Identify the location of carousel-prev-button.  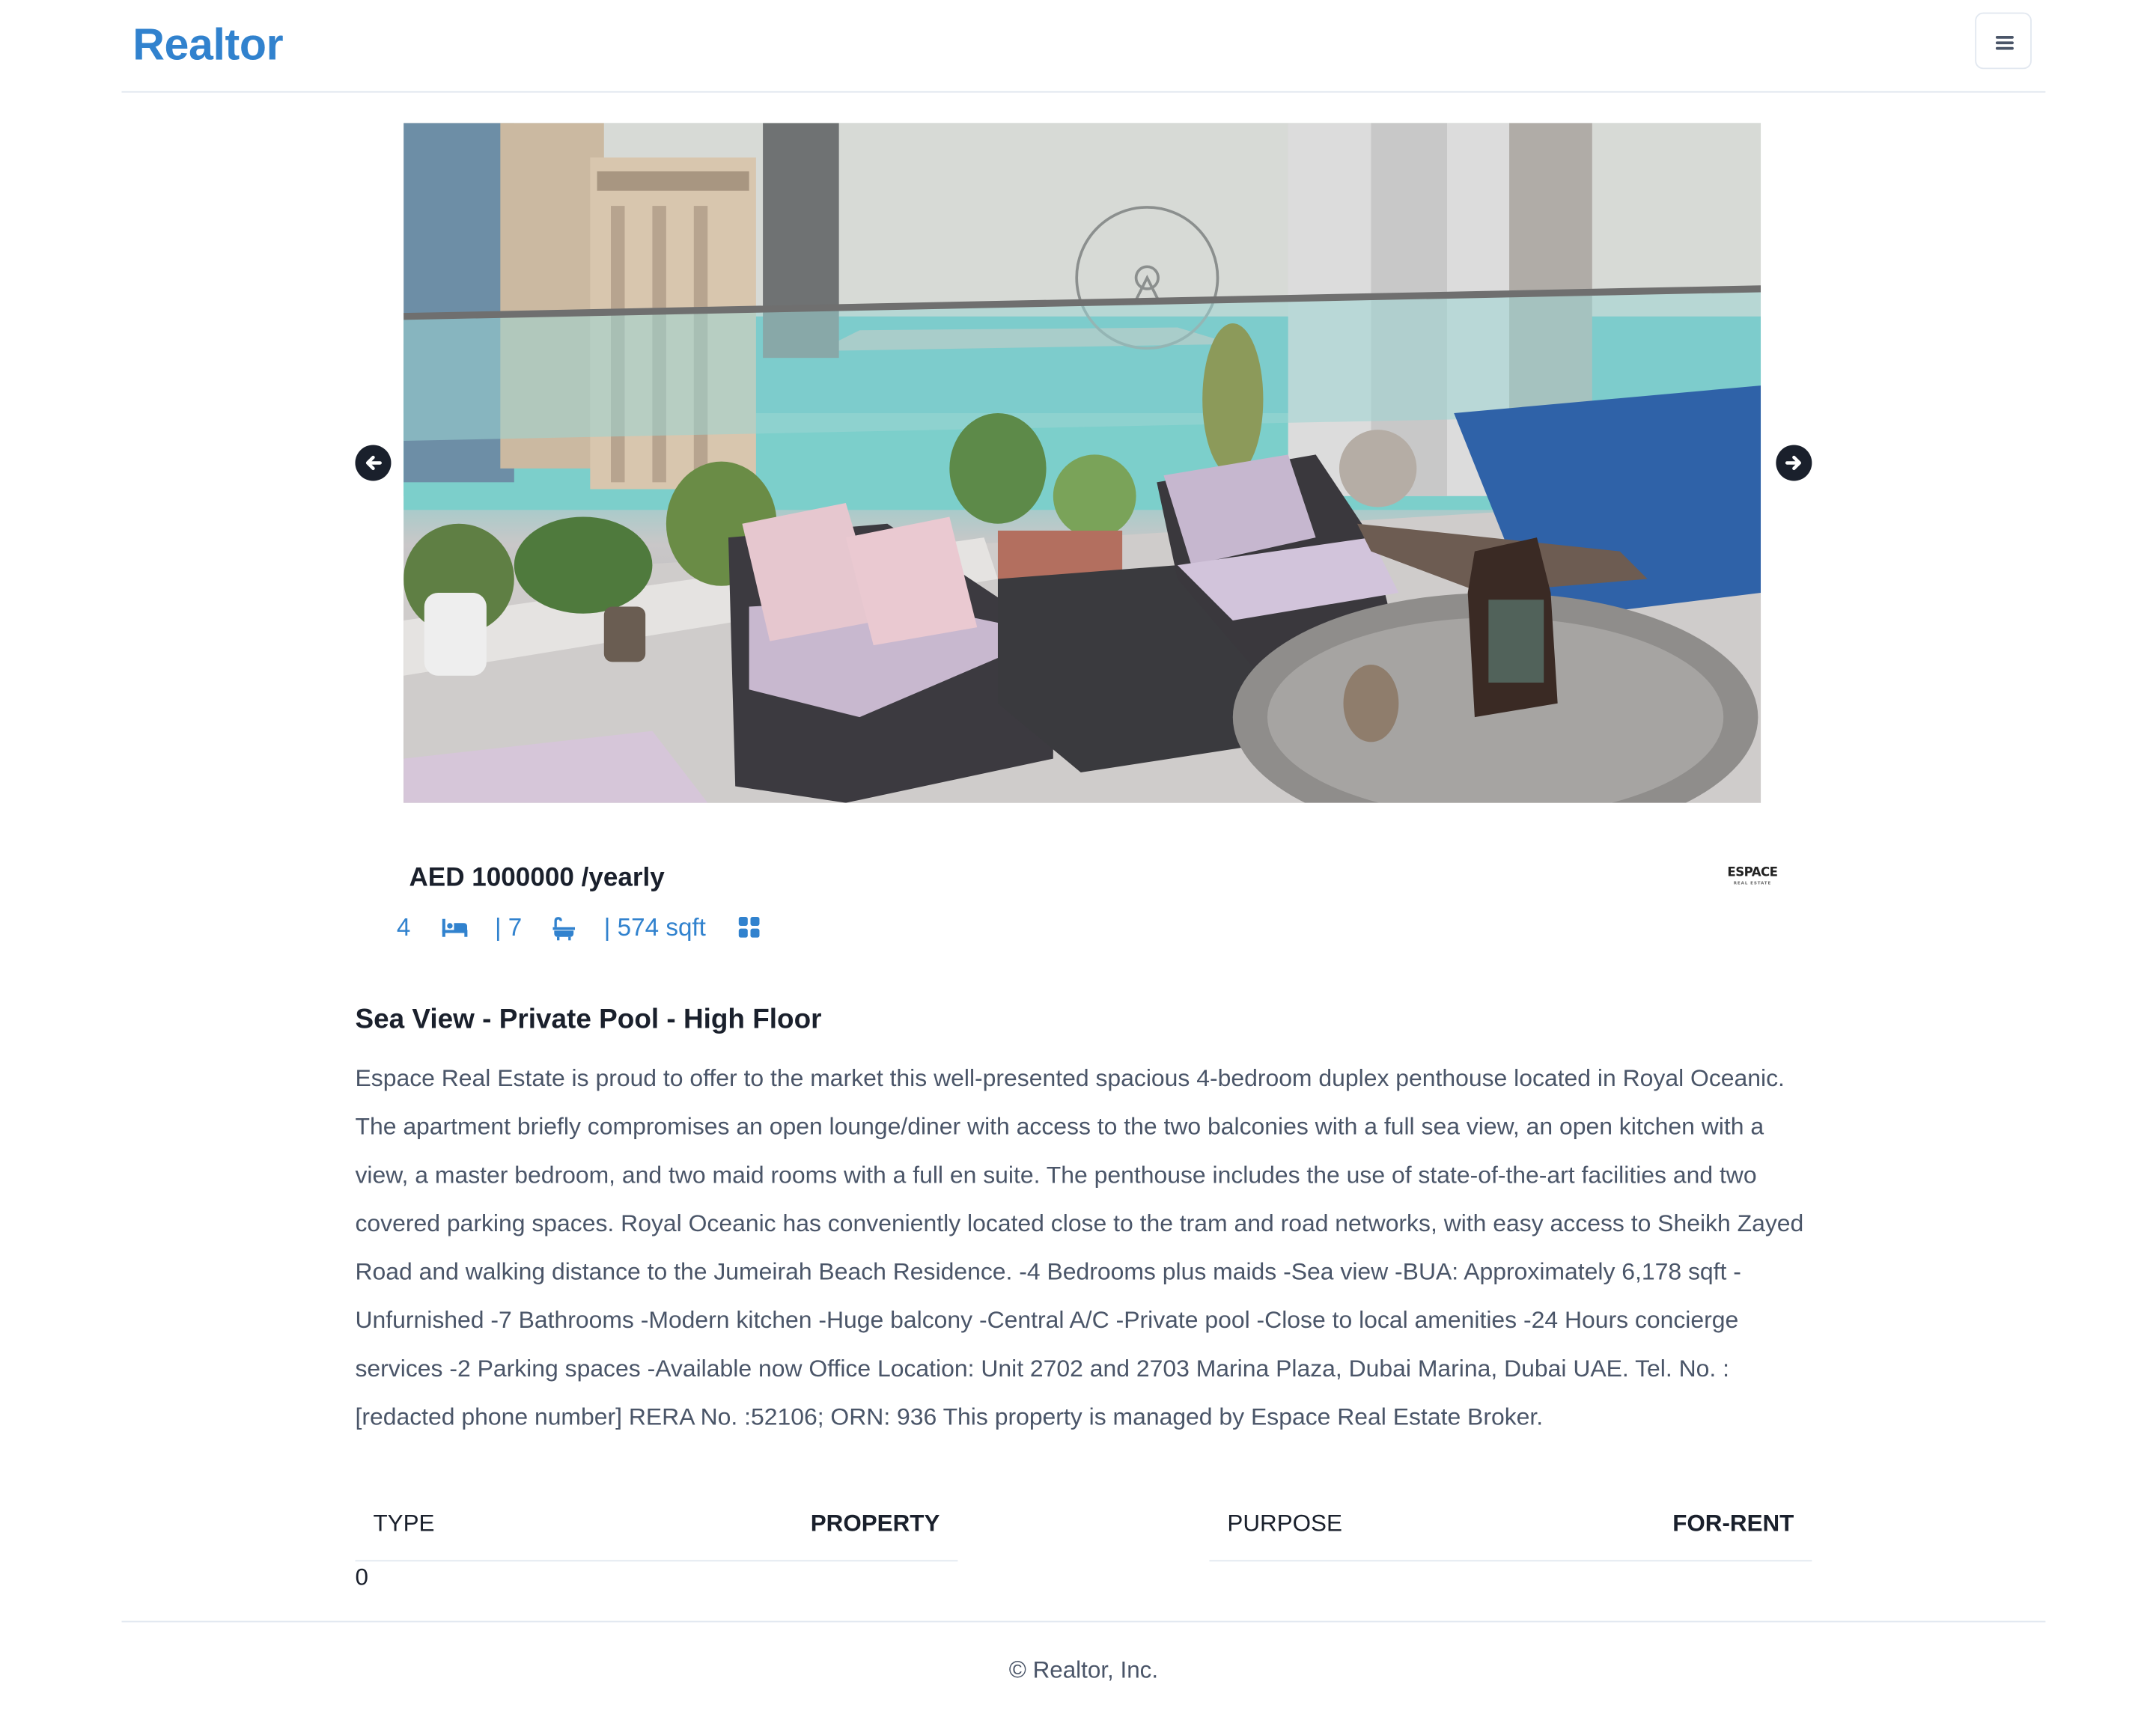
(373, 463).